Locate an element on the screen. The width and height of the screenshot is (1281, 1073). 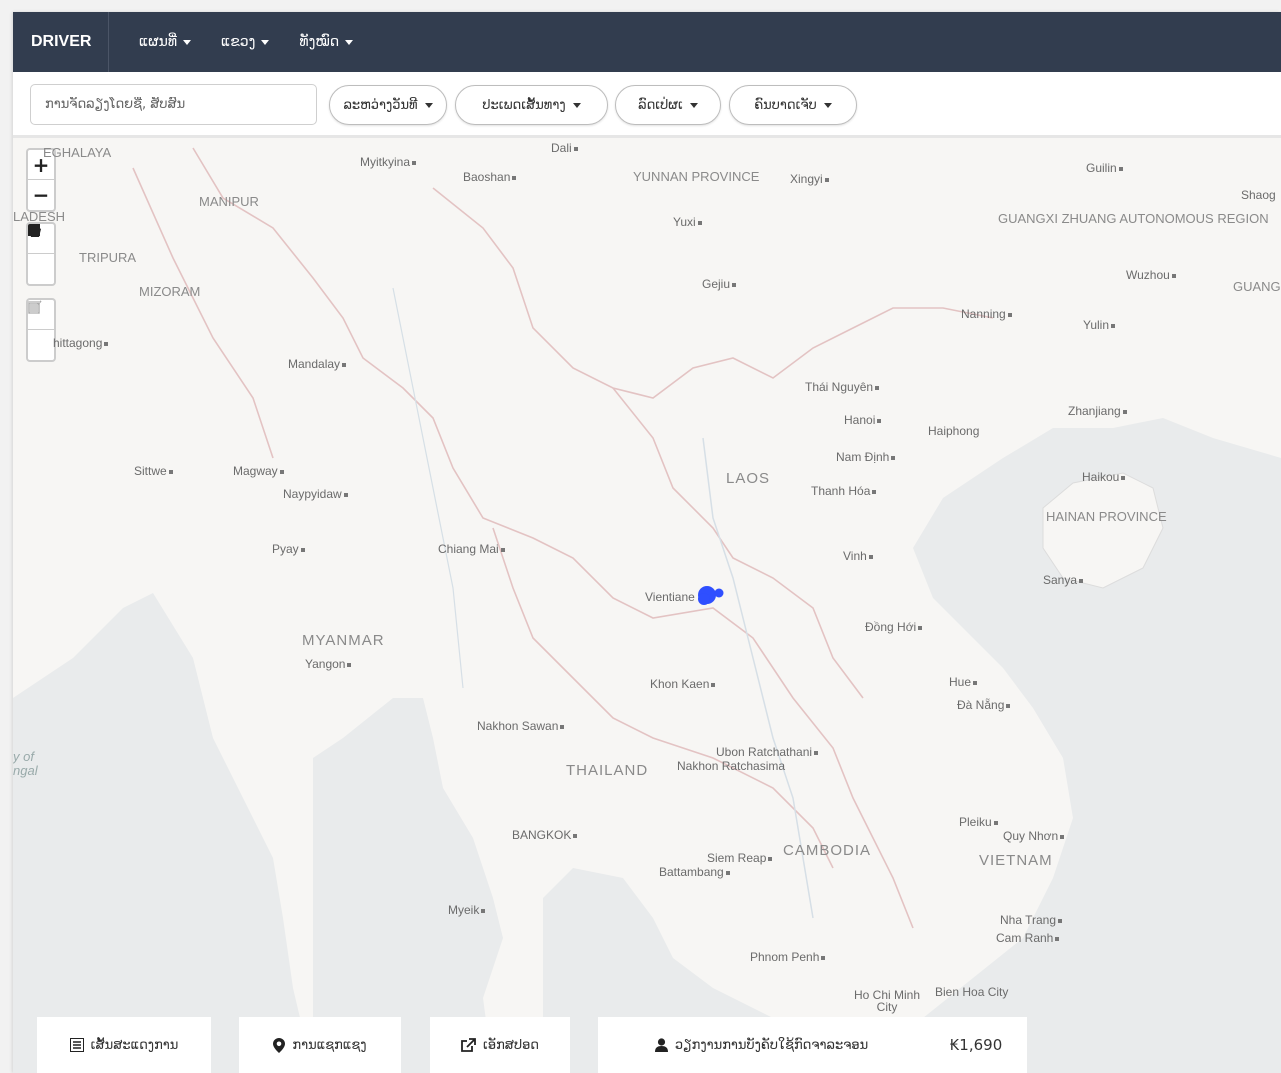
map-label: Quy Nhơn is located at coordinates (1033, 836).